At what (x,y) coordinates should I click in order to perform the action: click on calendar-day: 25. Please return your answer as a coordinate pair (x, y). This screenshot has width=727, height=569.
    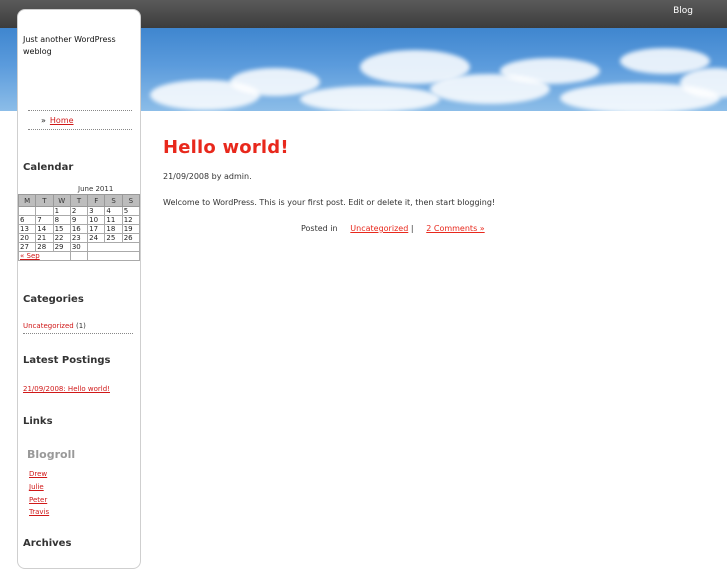
    Looking at the image, I should click on (113, 238).